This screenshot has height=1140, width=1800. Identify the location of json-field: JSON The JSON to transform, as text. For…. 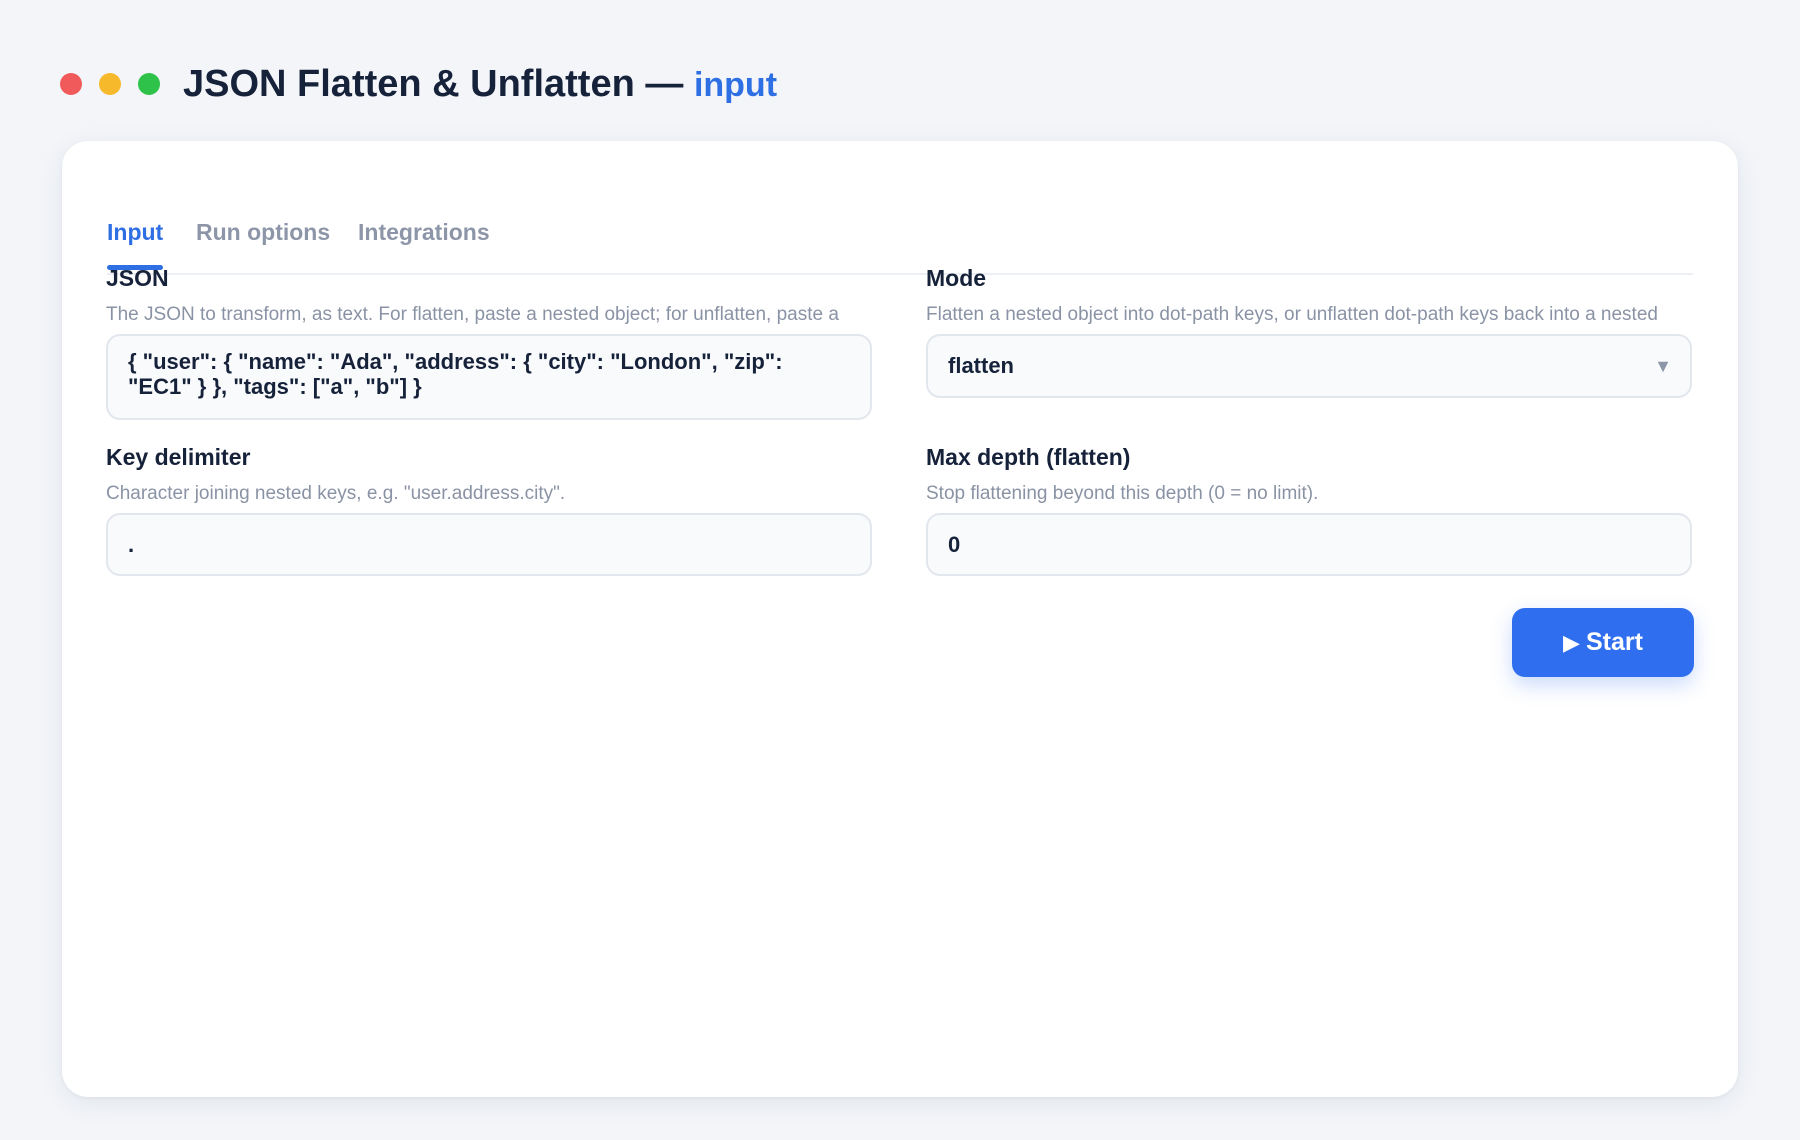
(490, 342).